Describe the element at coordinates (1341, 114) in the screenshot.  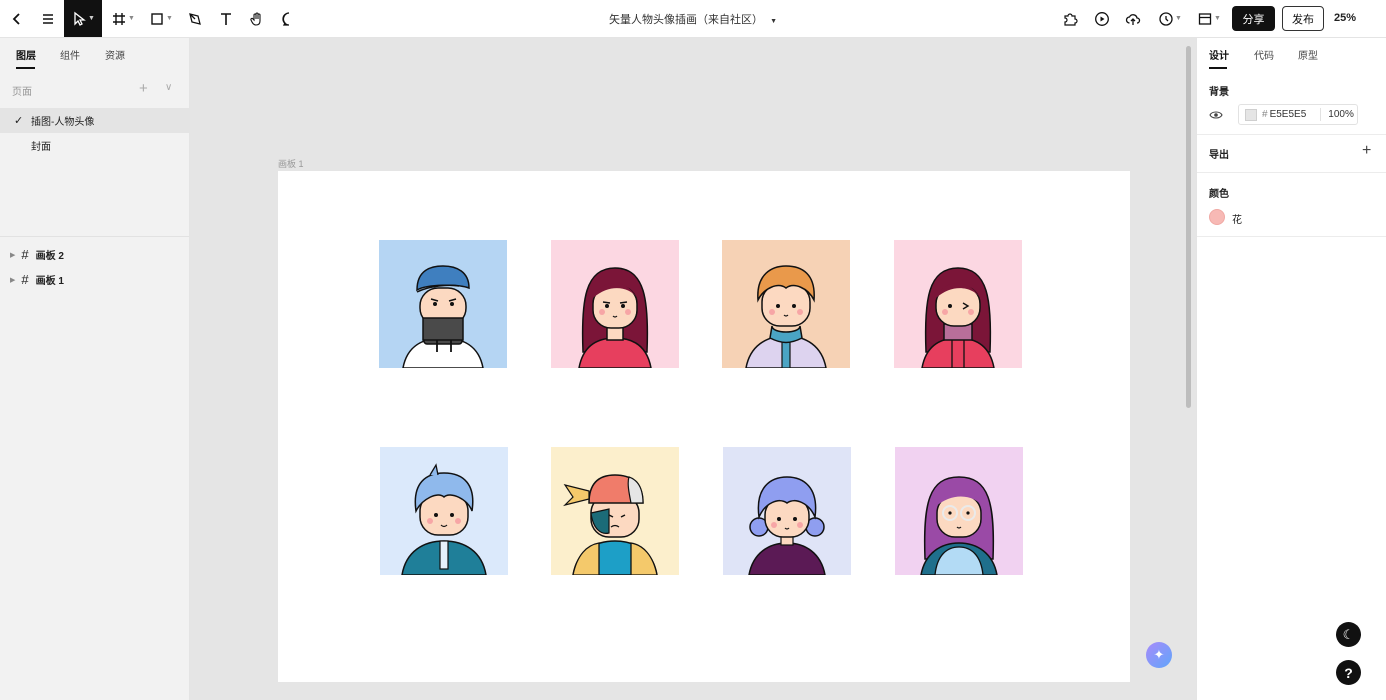
I see `background-opacity-input: 100%` at that location.